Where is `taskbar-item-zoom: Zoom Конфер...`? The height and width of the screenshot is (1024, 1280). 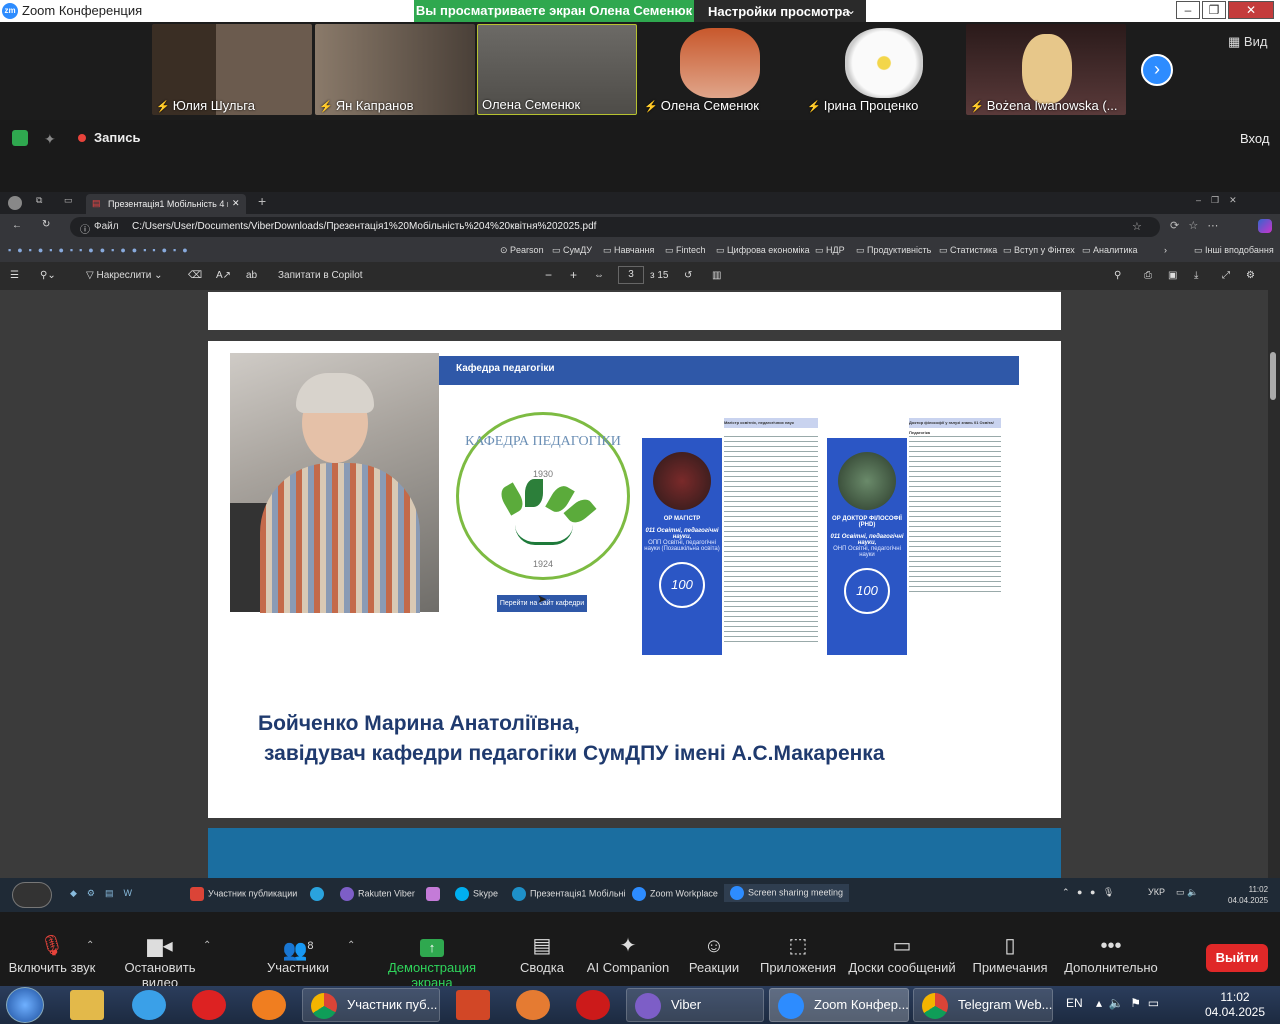 taskbar-item-zoom: Zoom Конфер... is located at coordinates (839, 1005).